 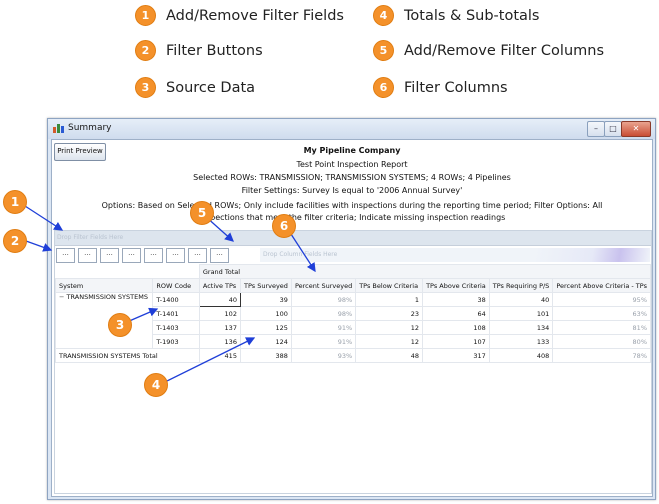 I want to click on callout-badge-1: 1, so click(x=15, y=202).